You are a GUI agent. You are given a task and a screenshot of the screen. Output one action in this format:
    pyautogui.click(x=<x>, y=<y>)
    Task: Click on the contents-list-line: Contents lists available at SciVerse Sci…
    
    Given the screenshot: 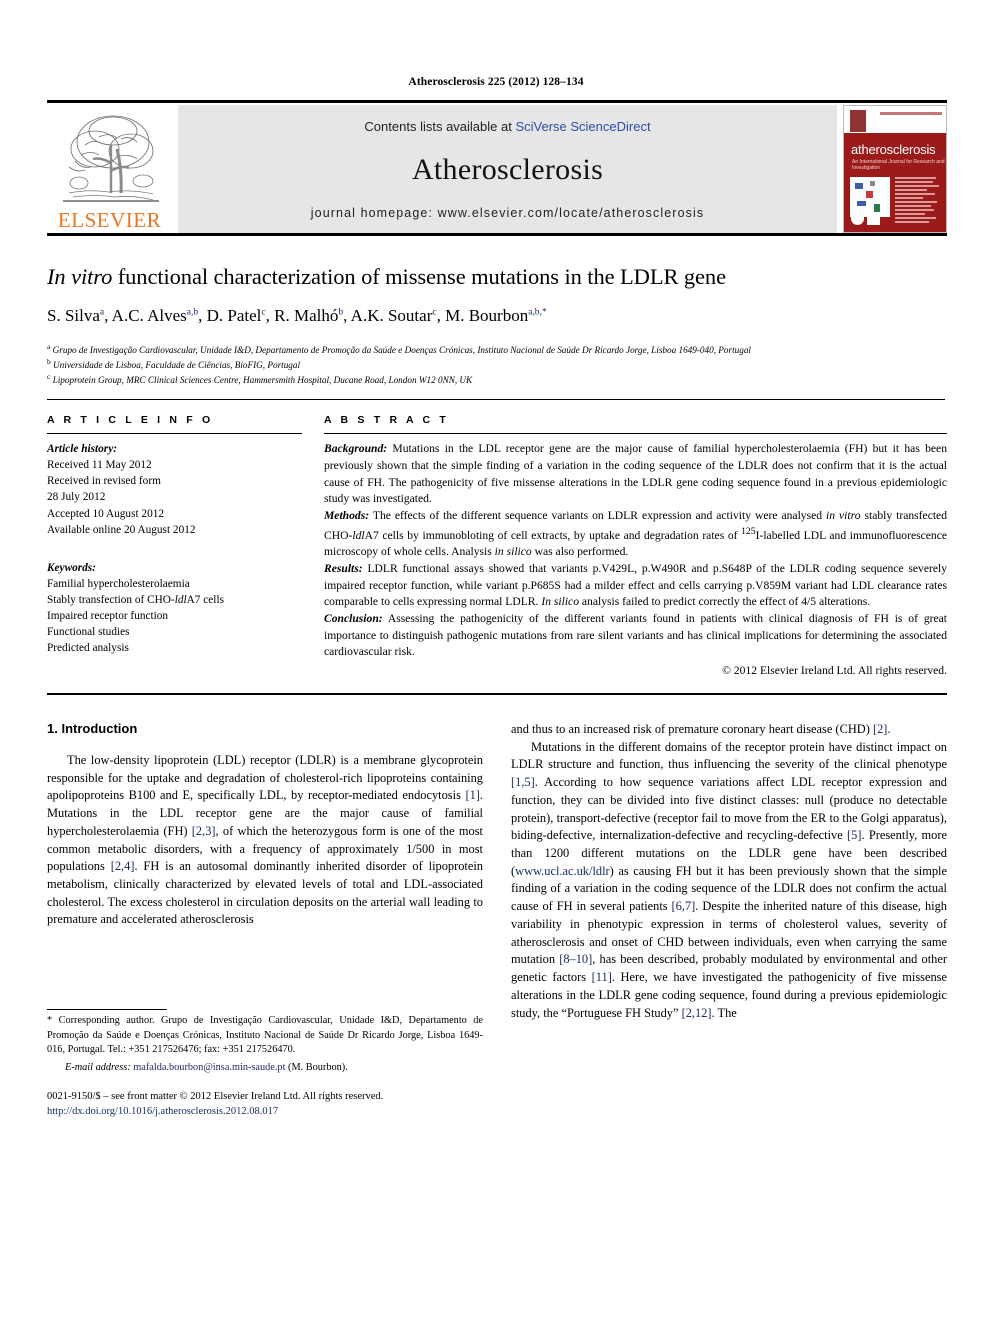 What is the action you would take?
    pyautogui.click(x=507, y=126)
    